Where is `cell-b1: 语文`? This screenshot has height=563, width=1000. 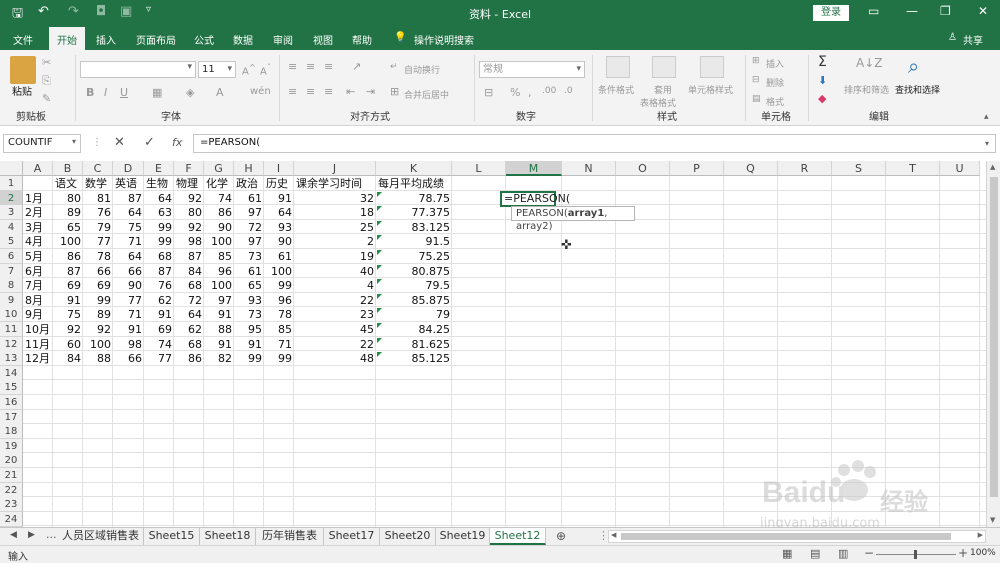 cell-b1: 语文 is located at coordinates (68, 183).